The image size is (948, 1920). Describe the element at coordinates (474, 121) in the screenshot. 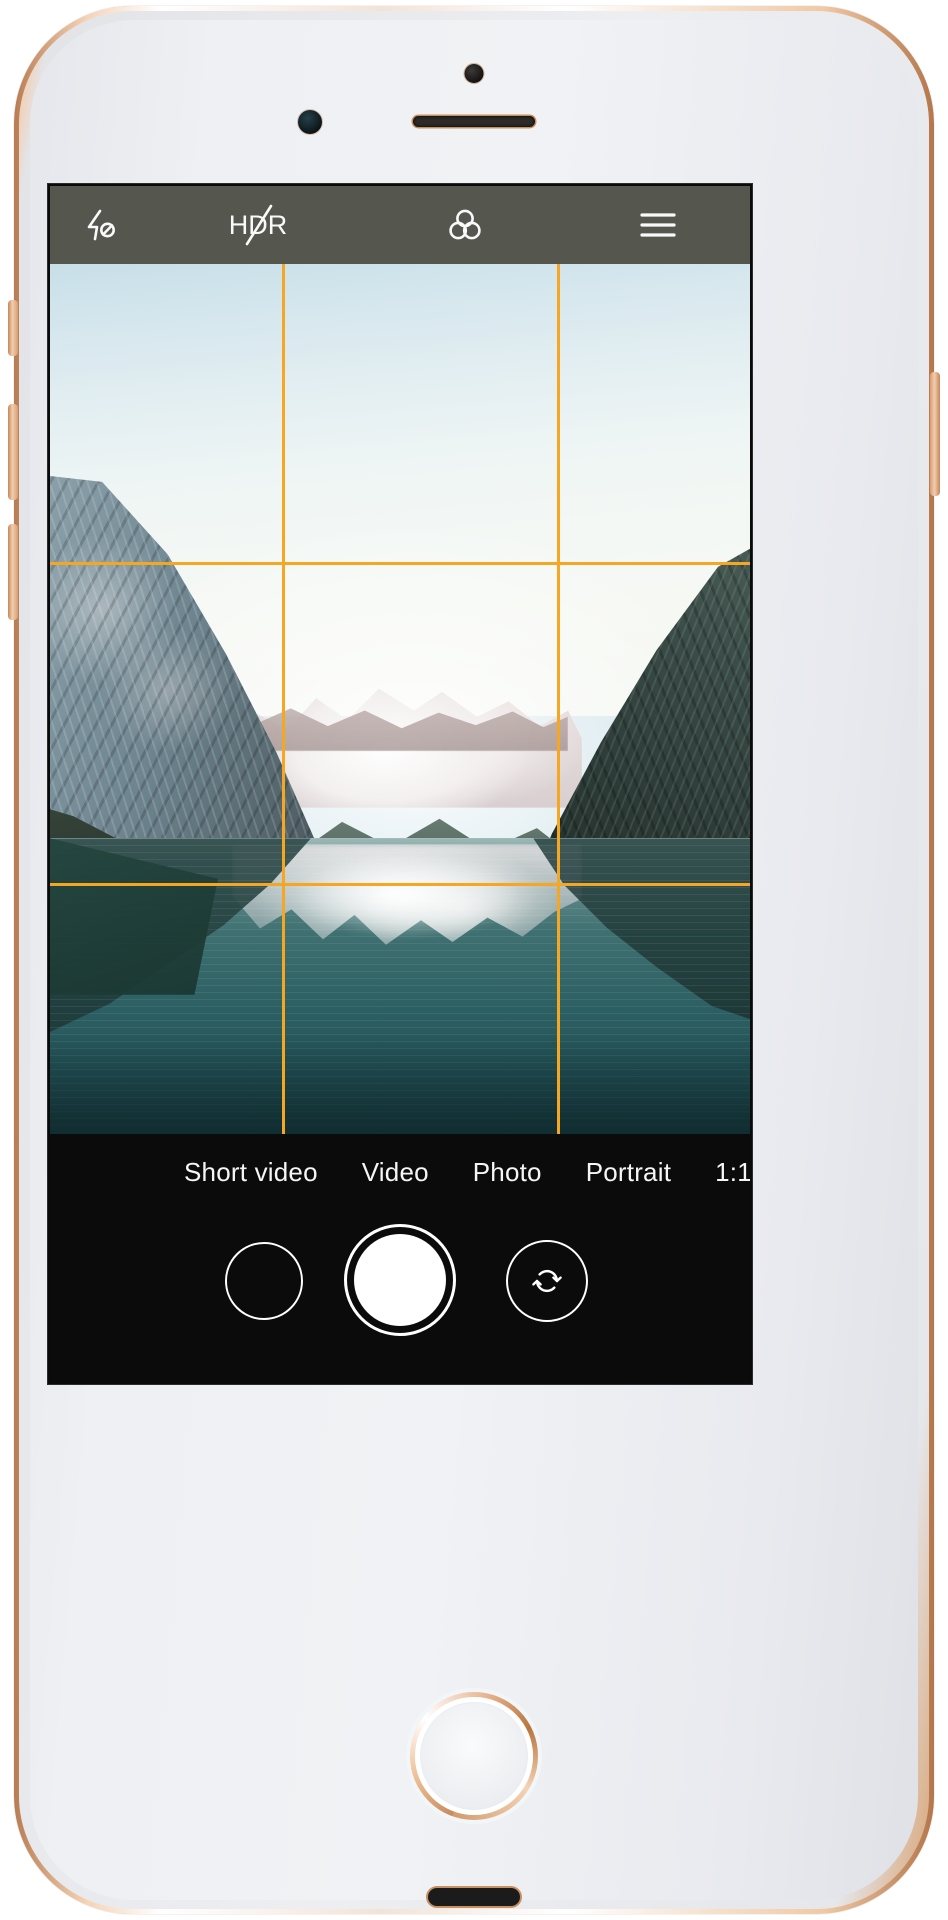

I see `earpiece-speaker-icon` at that location.